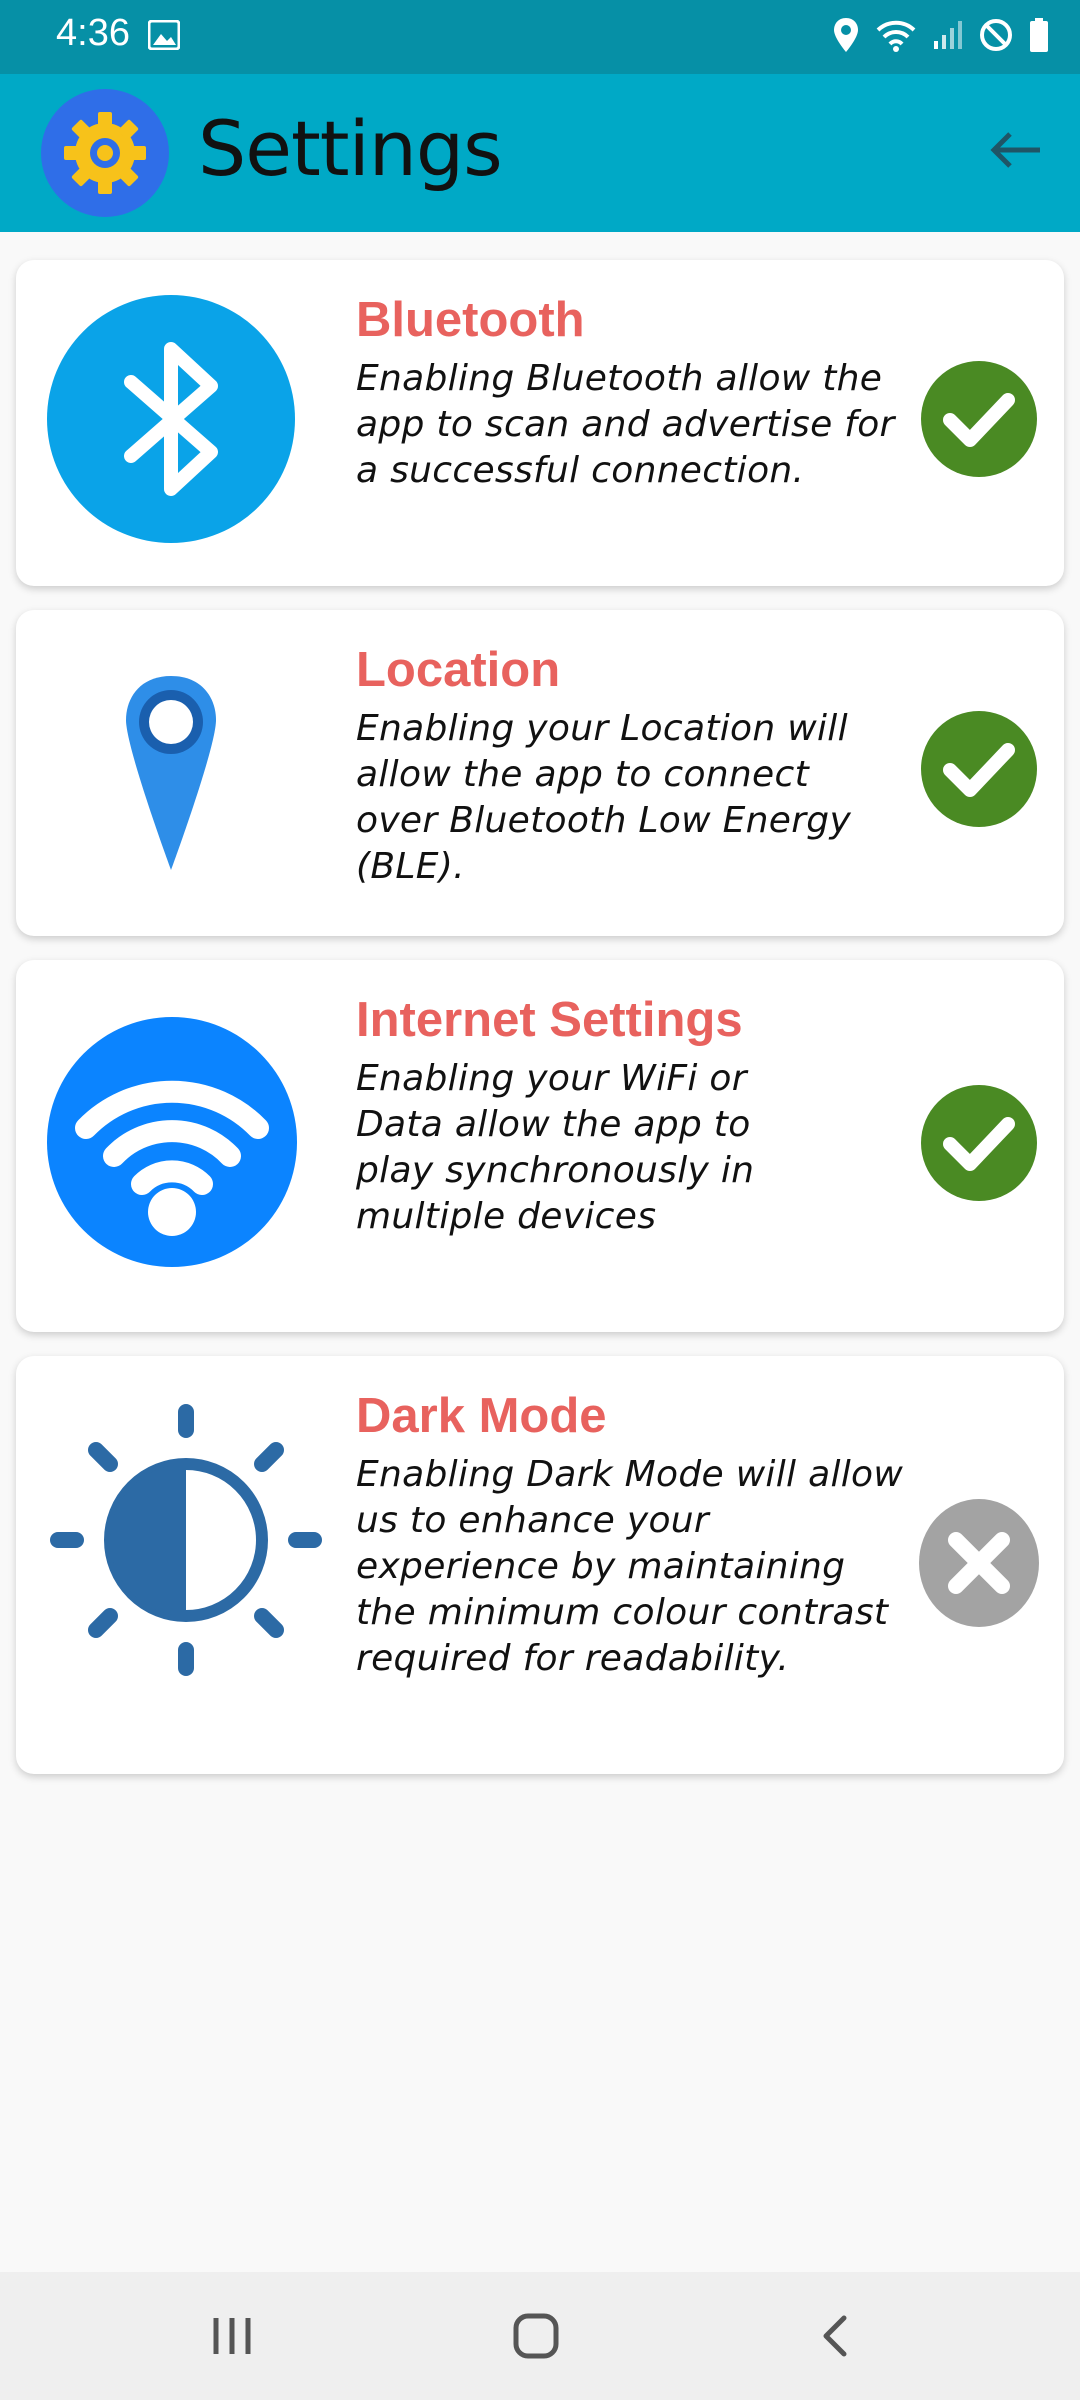 The height and width of the screenshot is (2400, 1080). I want to click on brightness-icon, so click(186, 1540).